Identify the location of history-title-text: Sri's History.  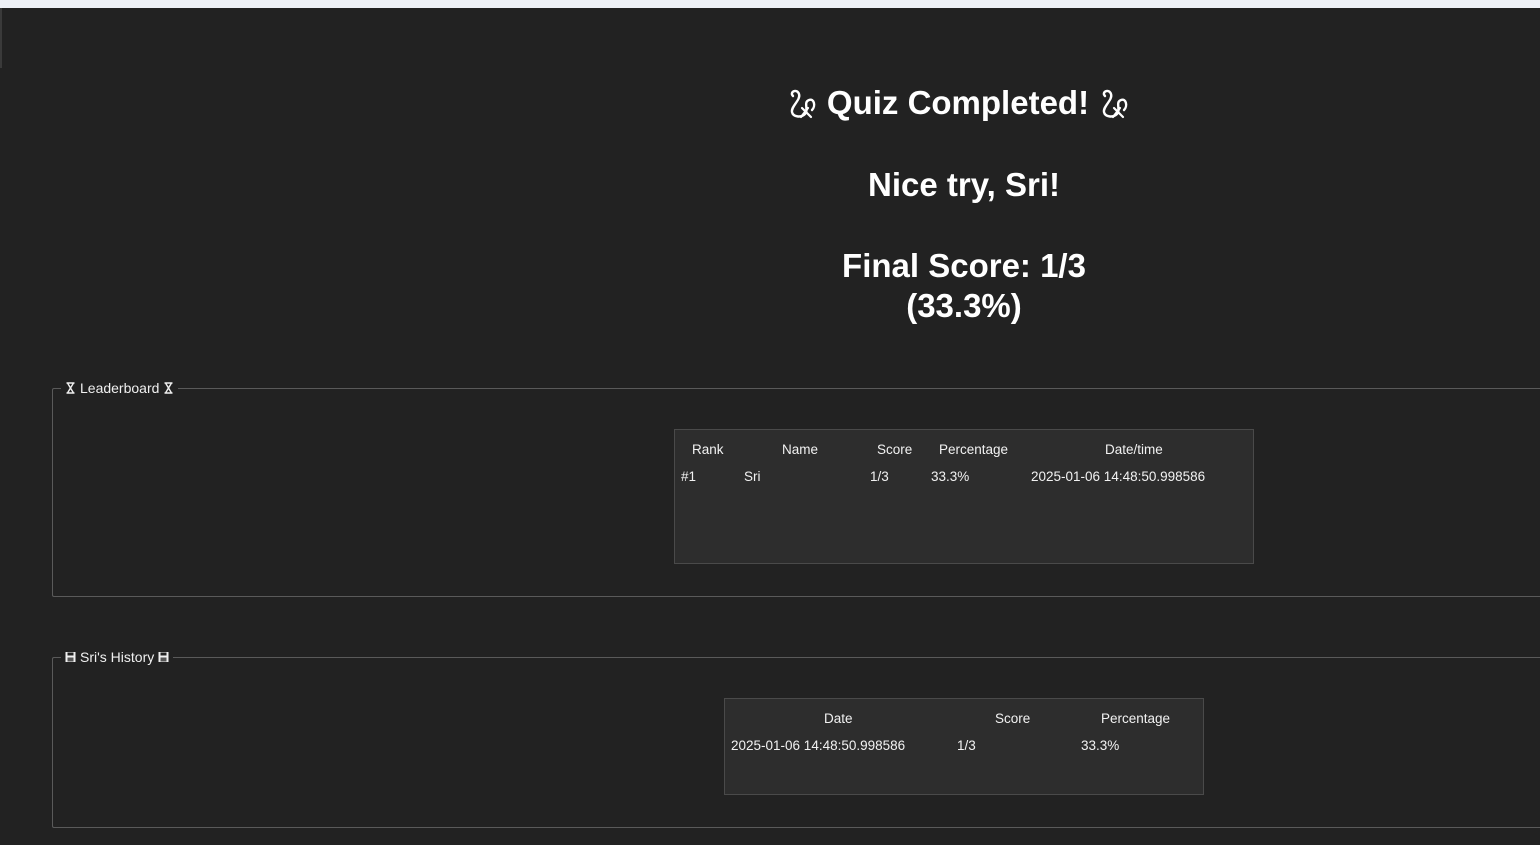
(117, 657).